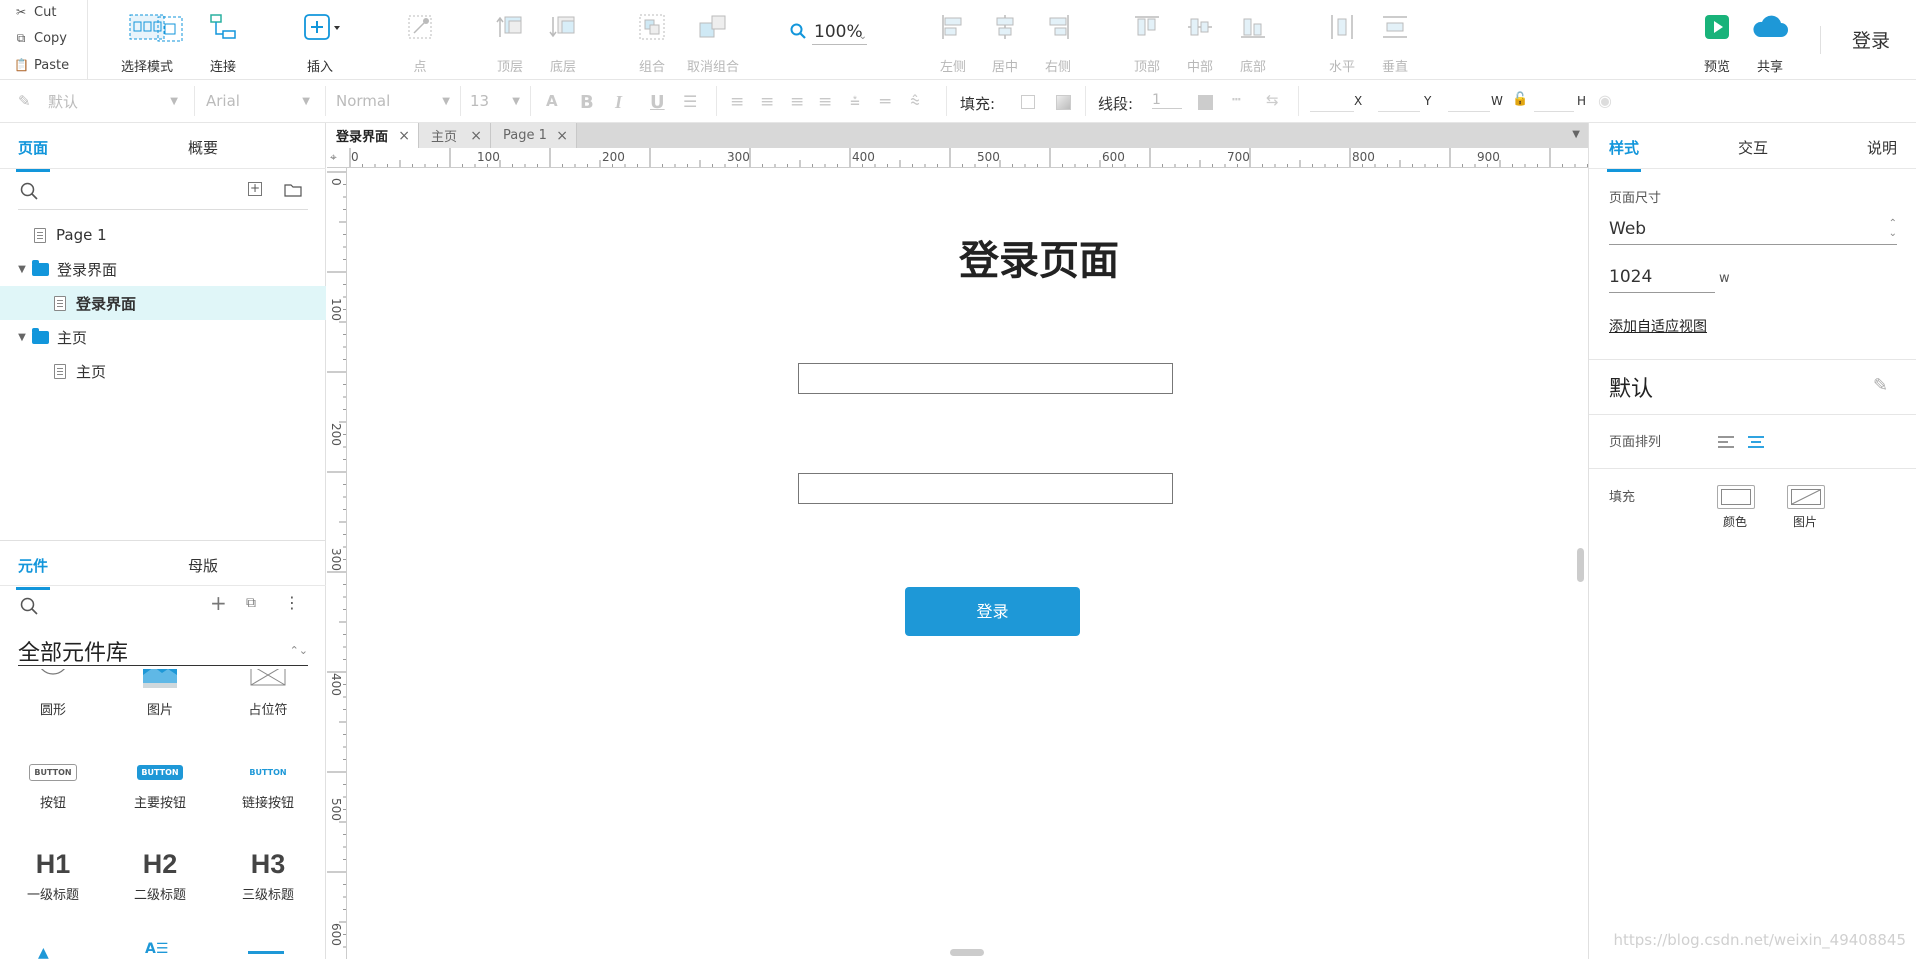 The width and height of the screenshot is (1916, 959). What do you see at coordinates (713, 42) in the screenshot?
I see `ungroup-button: 取消组合` at bounding box center [713, 42].